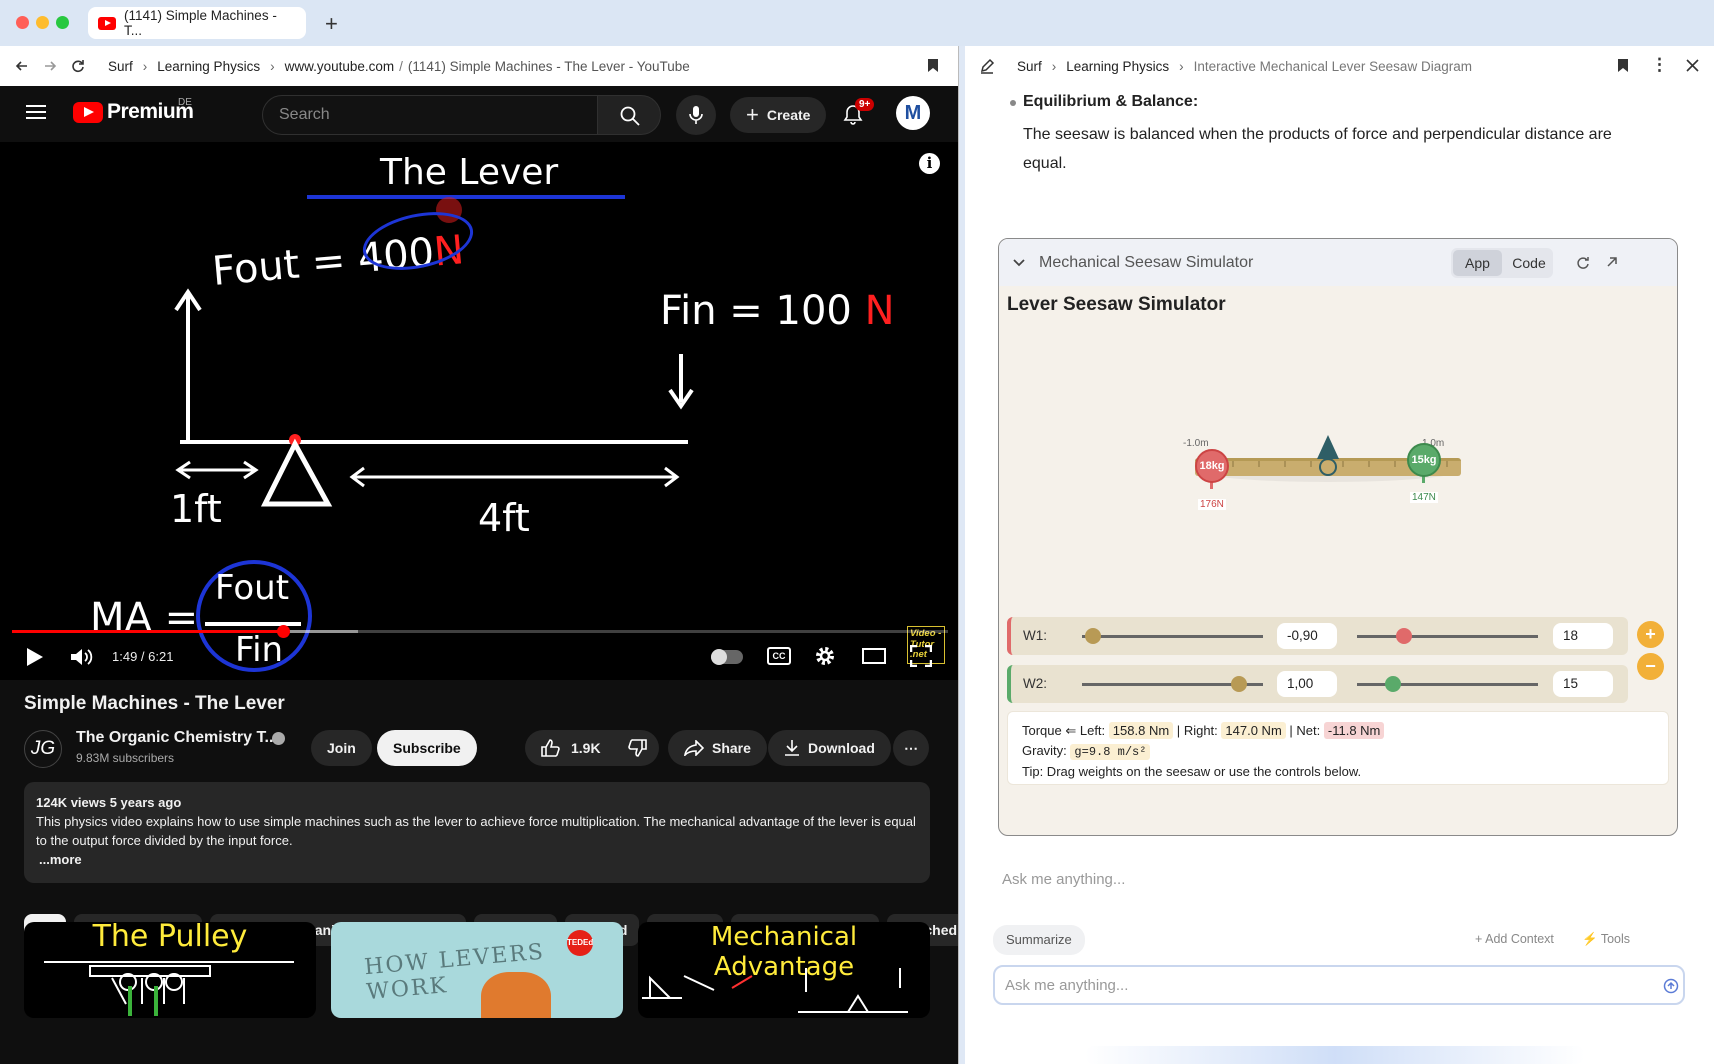 Image resolution: width=1714 pixels, height=1064 pixels. What do you see at coordinates (933, 65) in the screenshot?
I see `bookmark-icon` at bounding box center [933, 65].